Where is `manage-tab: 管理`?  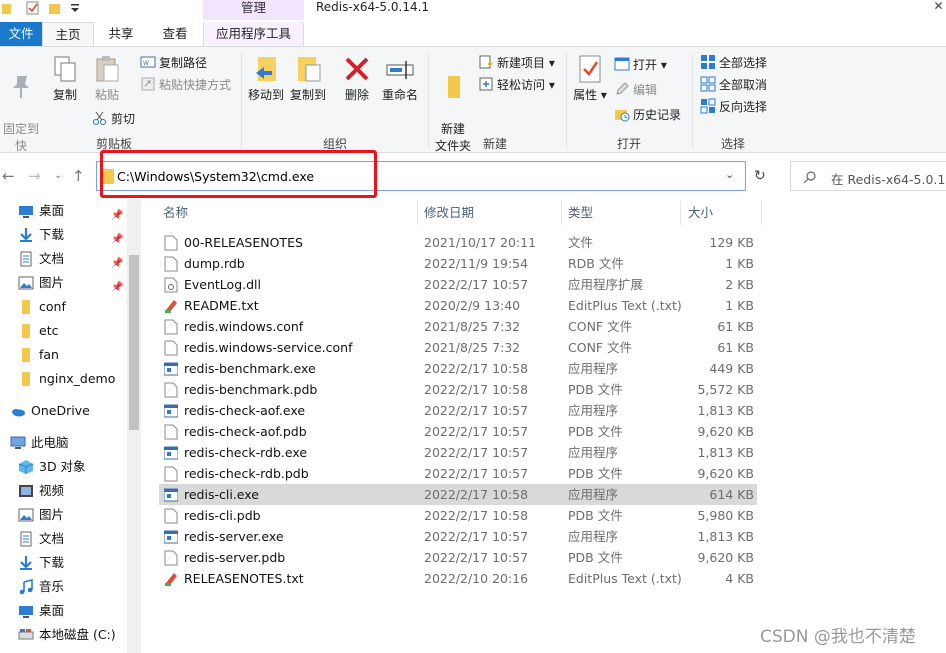
manage-tab: 管理 is located at coordinates (253, 10).